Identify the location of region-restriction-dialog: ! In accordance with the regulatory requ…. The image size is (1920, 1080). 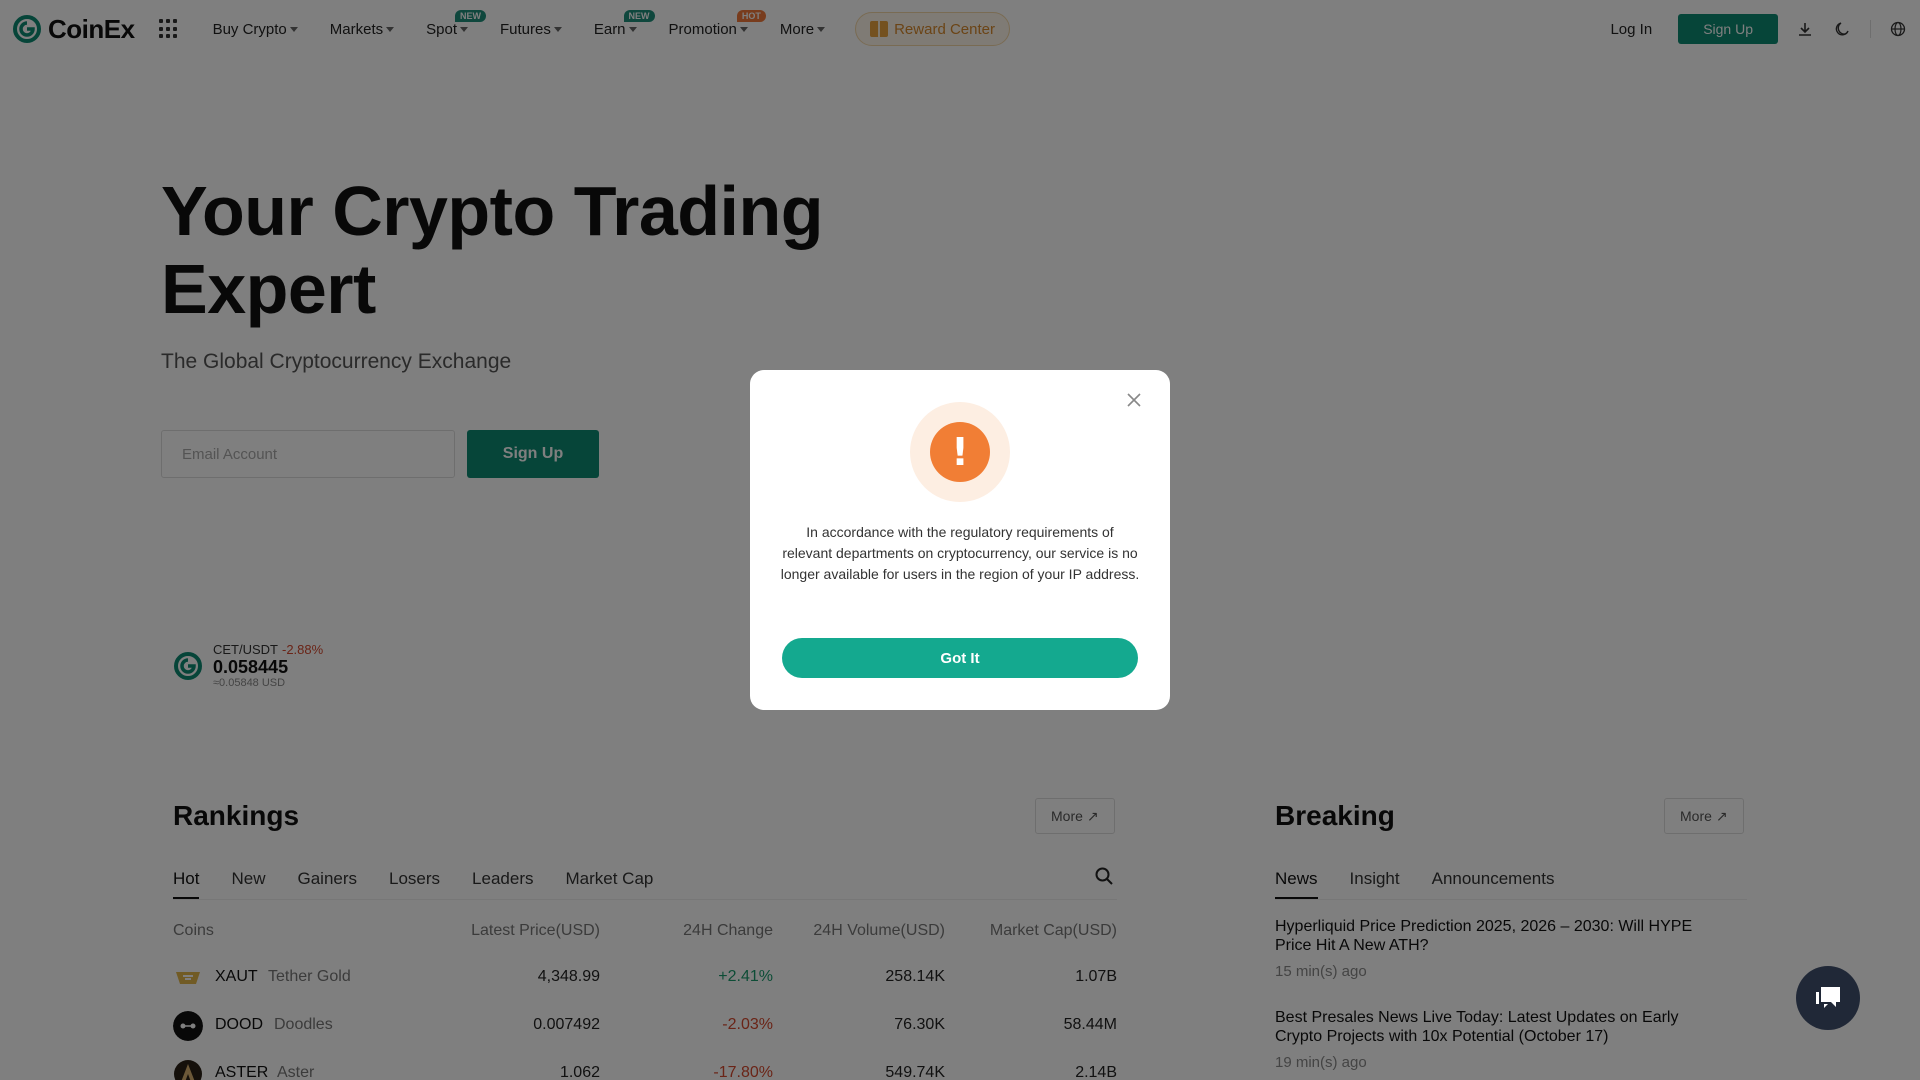
(960, 540).